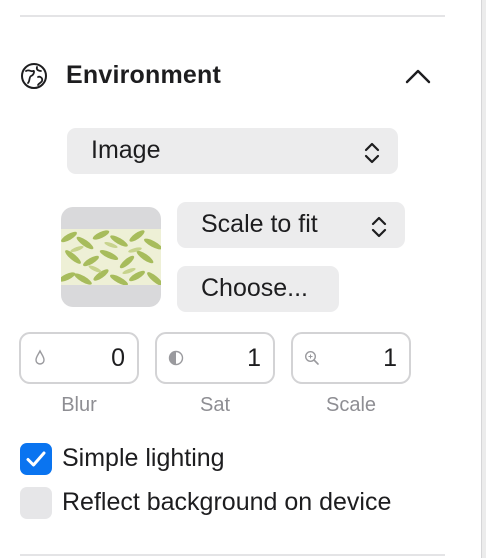 This screenshot has height=558, width=486. Describe the element at coordinates (232, 555) in the screenshot. I see `bottom-divider` at that location.